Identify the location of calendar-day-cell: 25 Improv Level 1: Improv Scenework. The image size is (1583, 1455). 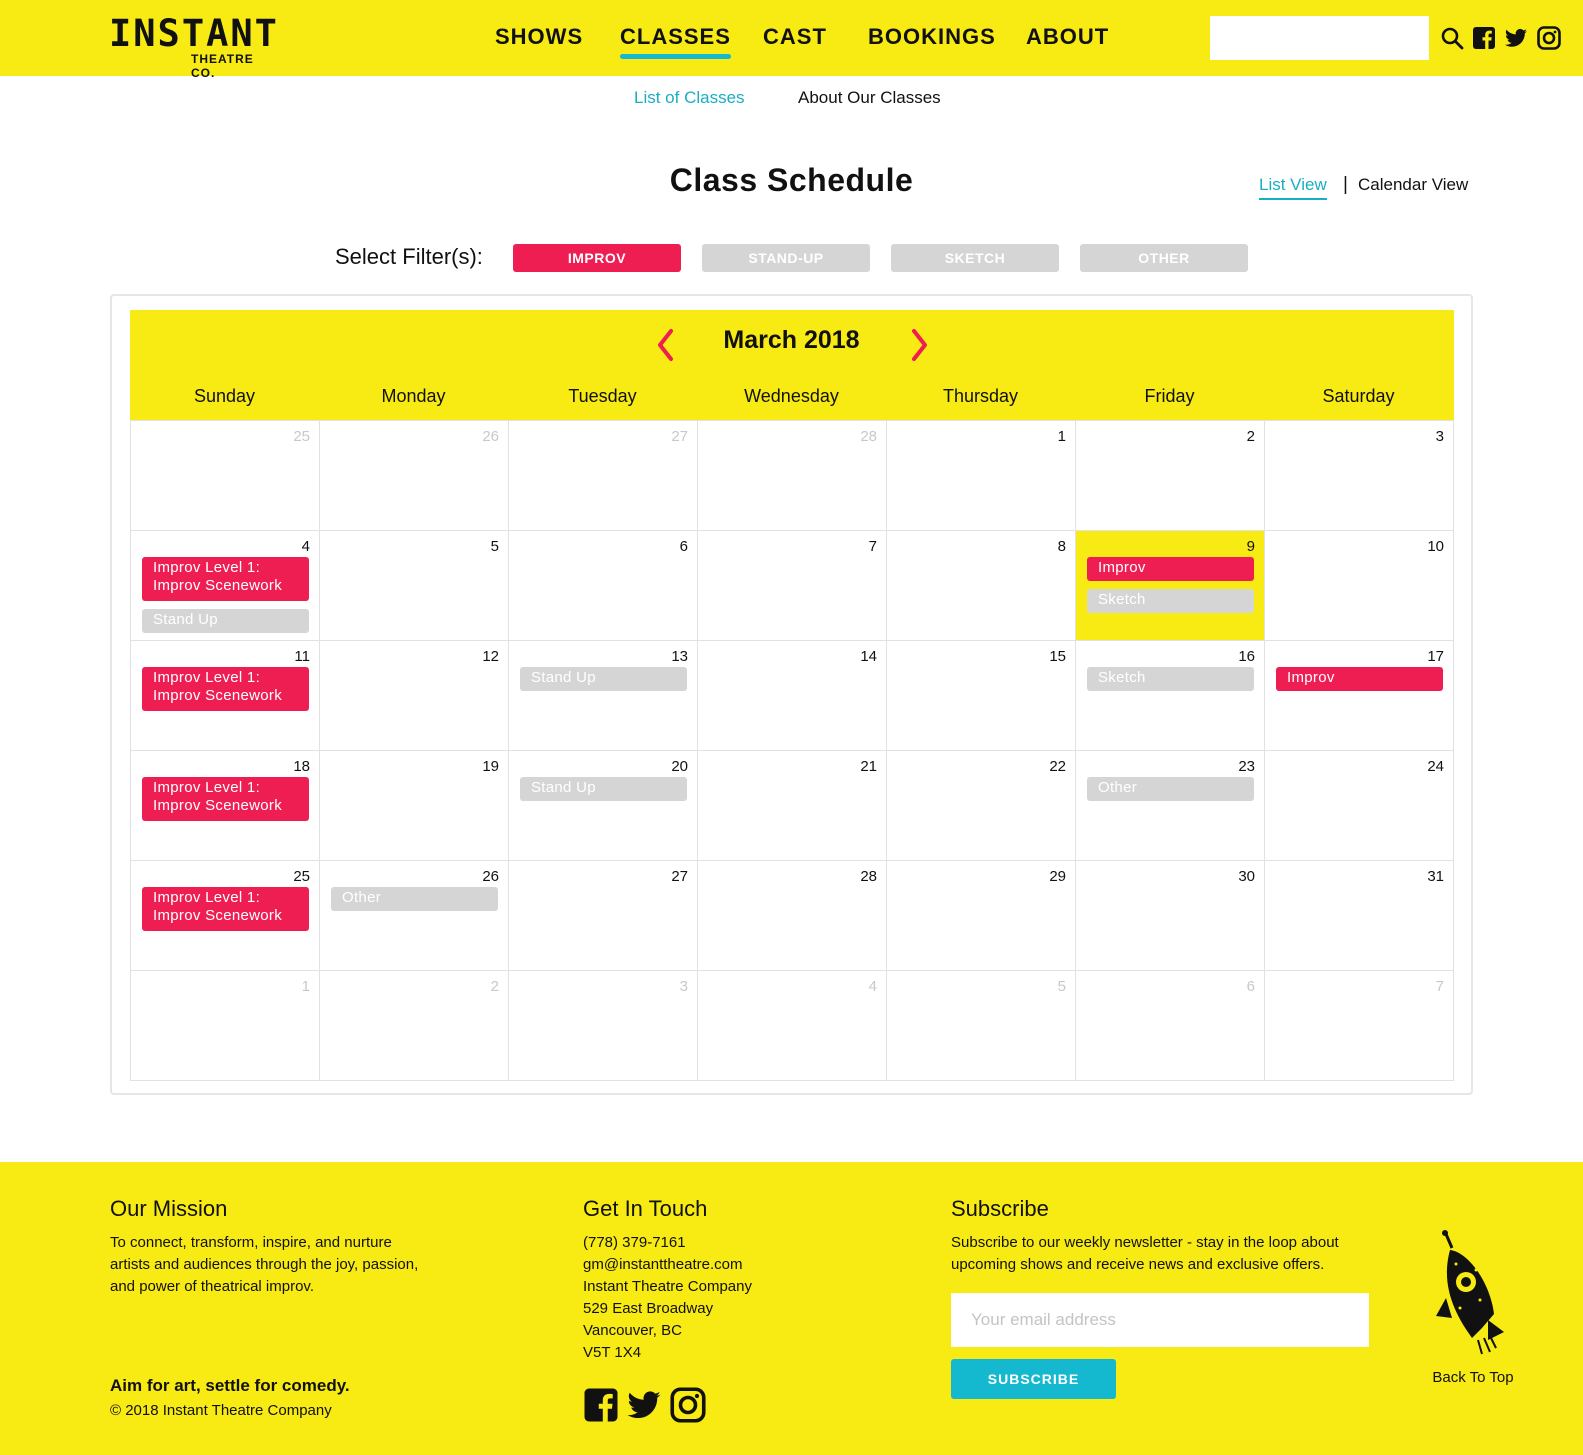
(225, 915).